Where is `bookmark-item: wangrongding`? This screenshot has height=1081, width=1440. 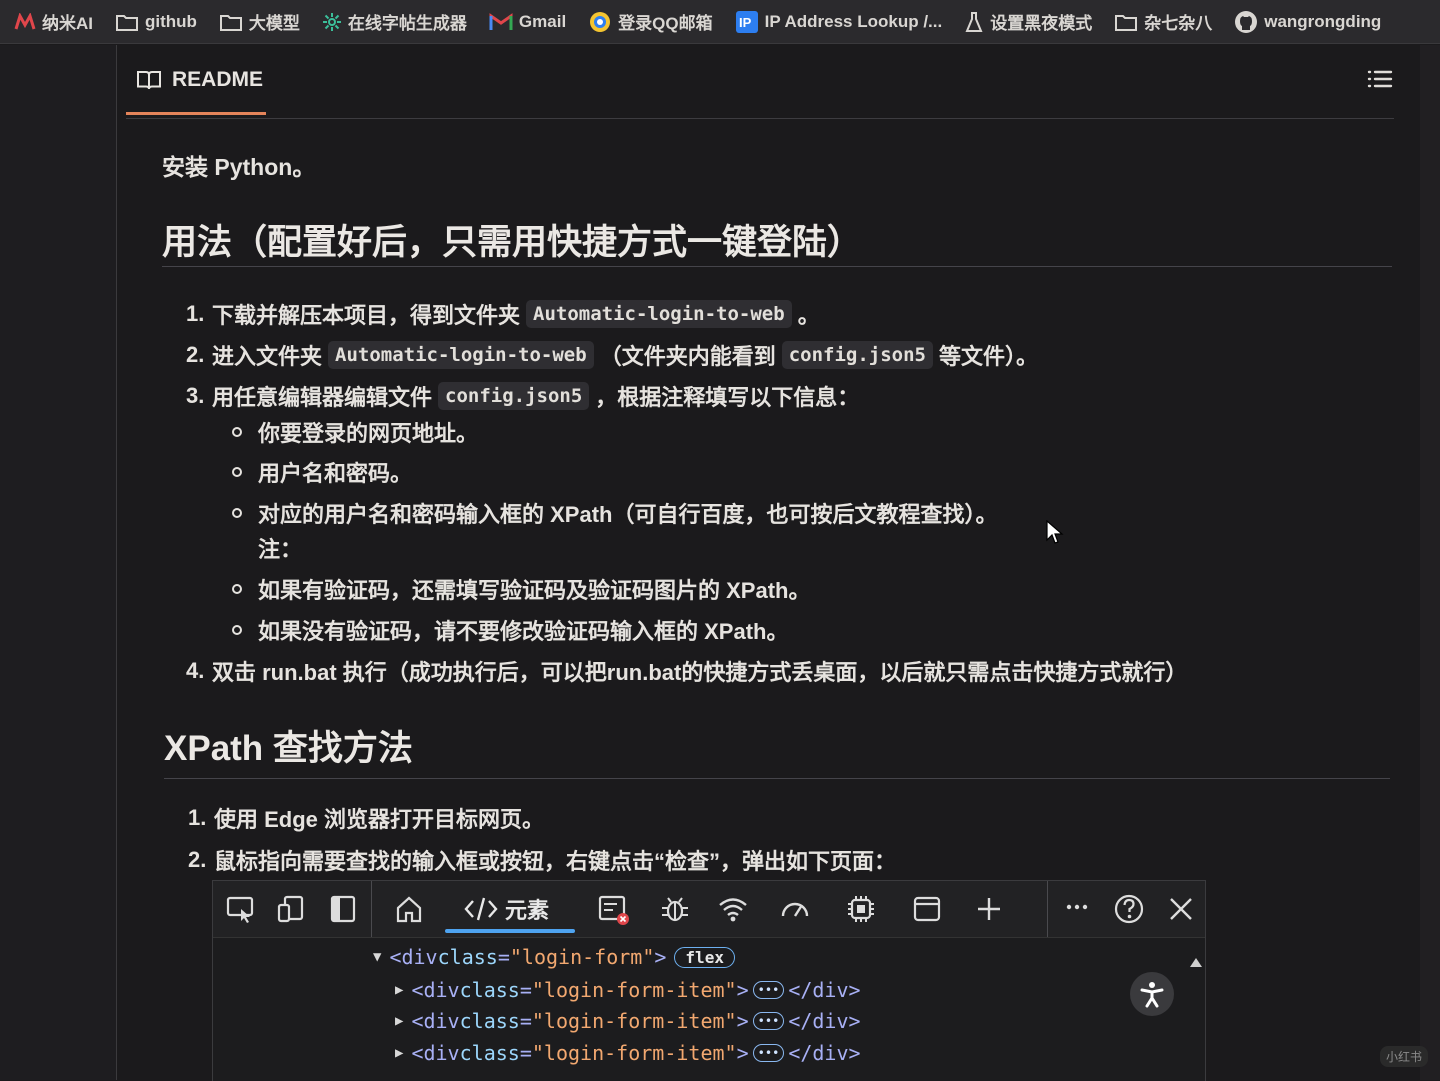 bookmark-item: wangrongding is located at coordinates (1307, 22).